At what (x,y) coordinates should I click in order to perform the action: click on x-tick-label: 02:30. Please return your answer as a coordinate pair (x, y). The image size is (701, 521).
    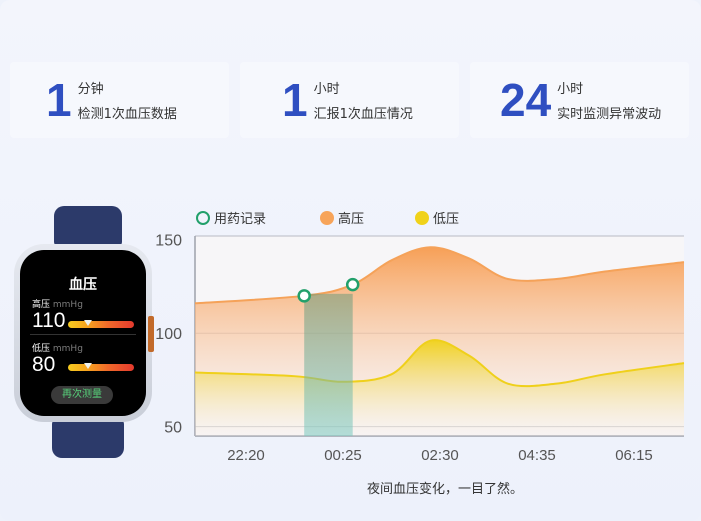
    Looking at the image, I should click on (440, 455).